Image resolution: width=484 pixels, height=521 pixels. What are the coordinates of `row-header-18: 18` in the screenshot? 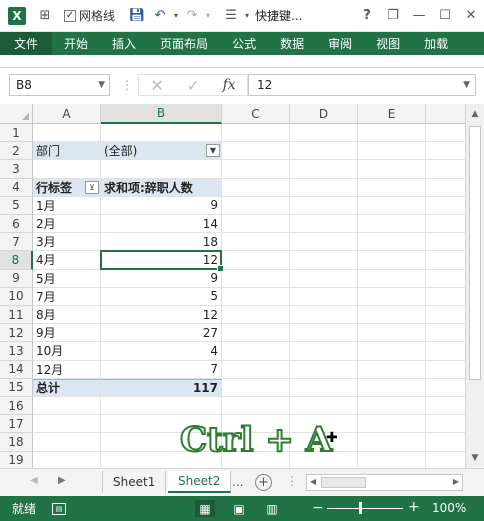 It's located at (16, 442).